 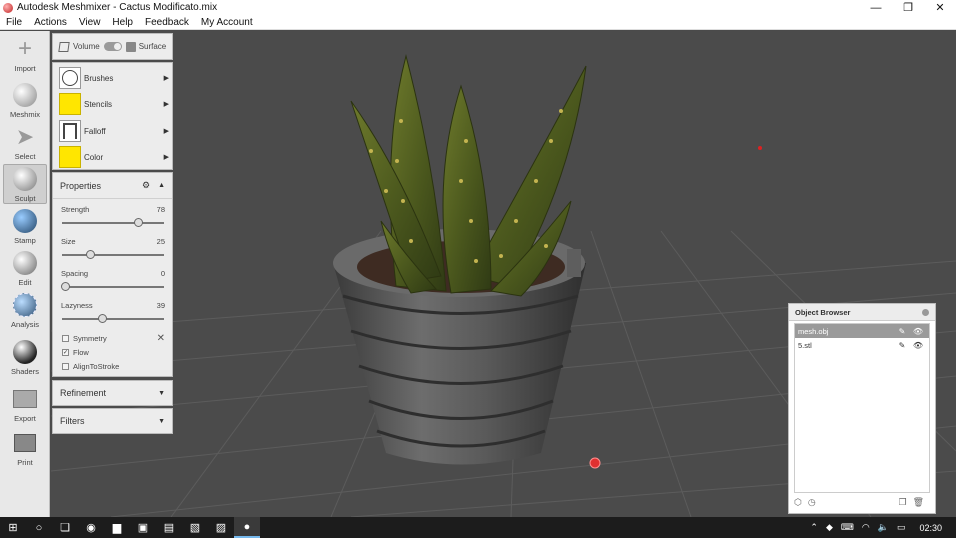 I want to click on cube-icon: ⬡, so click(x=798, y=502).